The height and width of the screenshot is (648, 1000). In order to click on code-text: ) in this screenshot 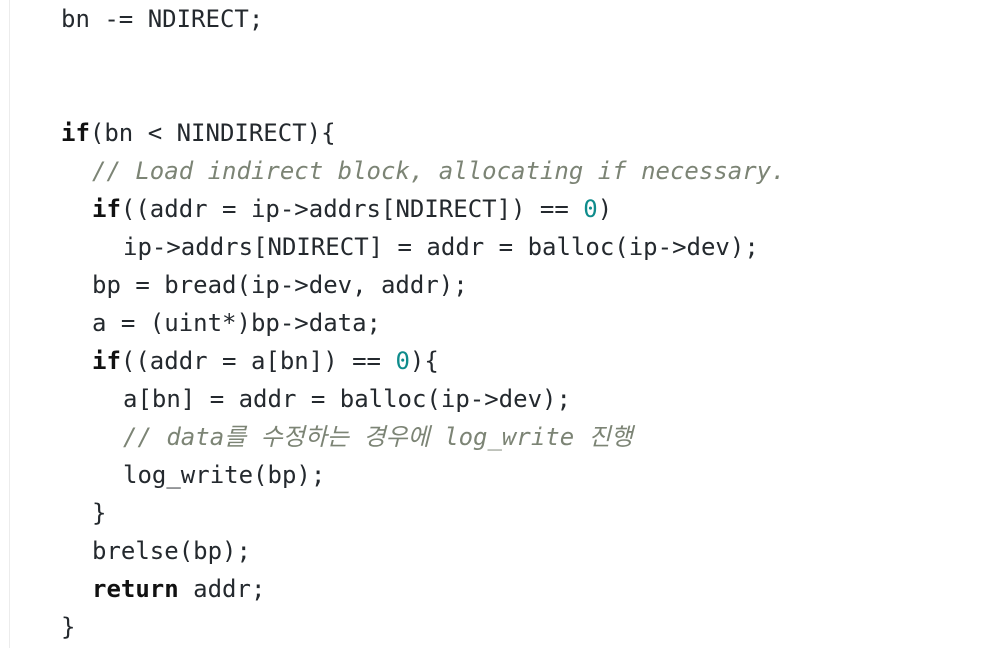, I will do `click(605, 209)`.